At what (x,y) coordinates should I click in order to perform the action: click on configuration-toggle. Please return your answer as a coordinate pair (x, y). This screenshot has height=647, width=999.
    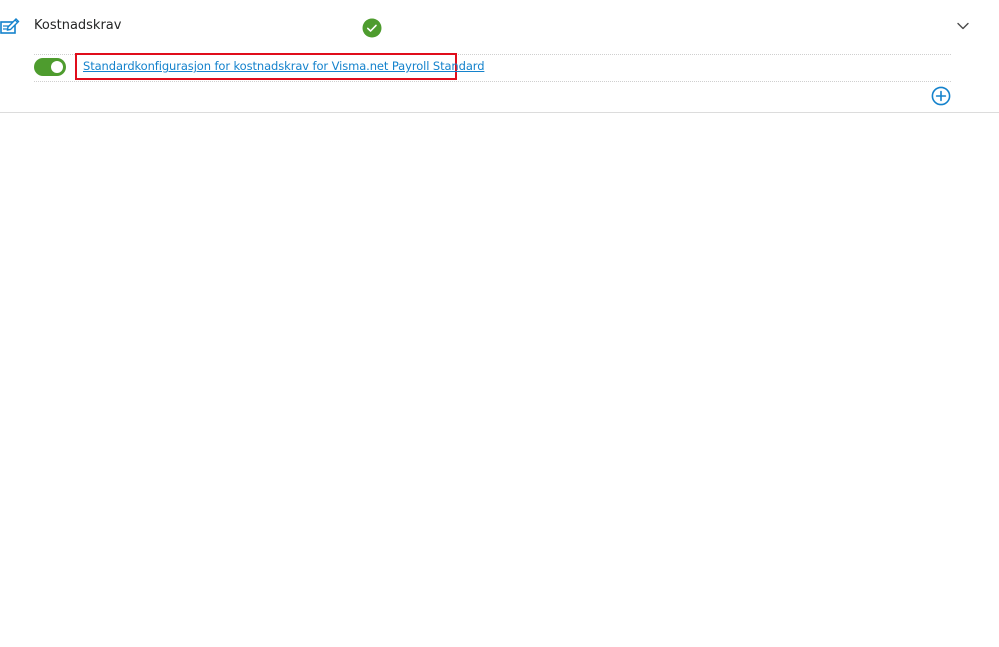
    Looking at the image, I should click on (50, 67).